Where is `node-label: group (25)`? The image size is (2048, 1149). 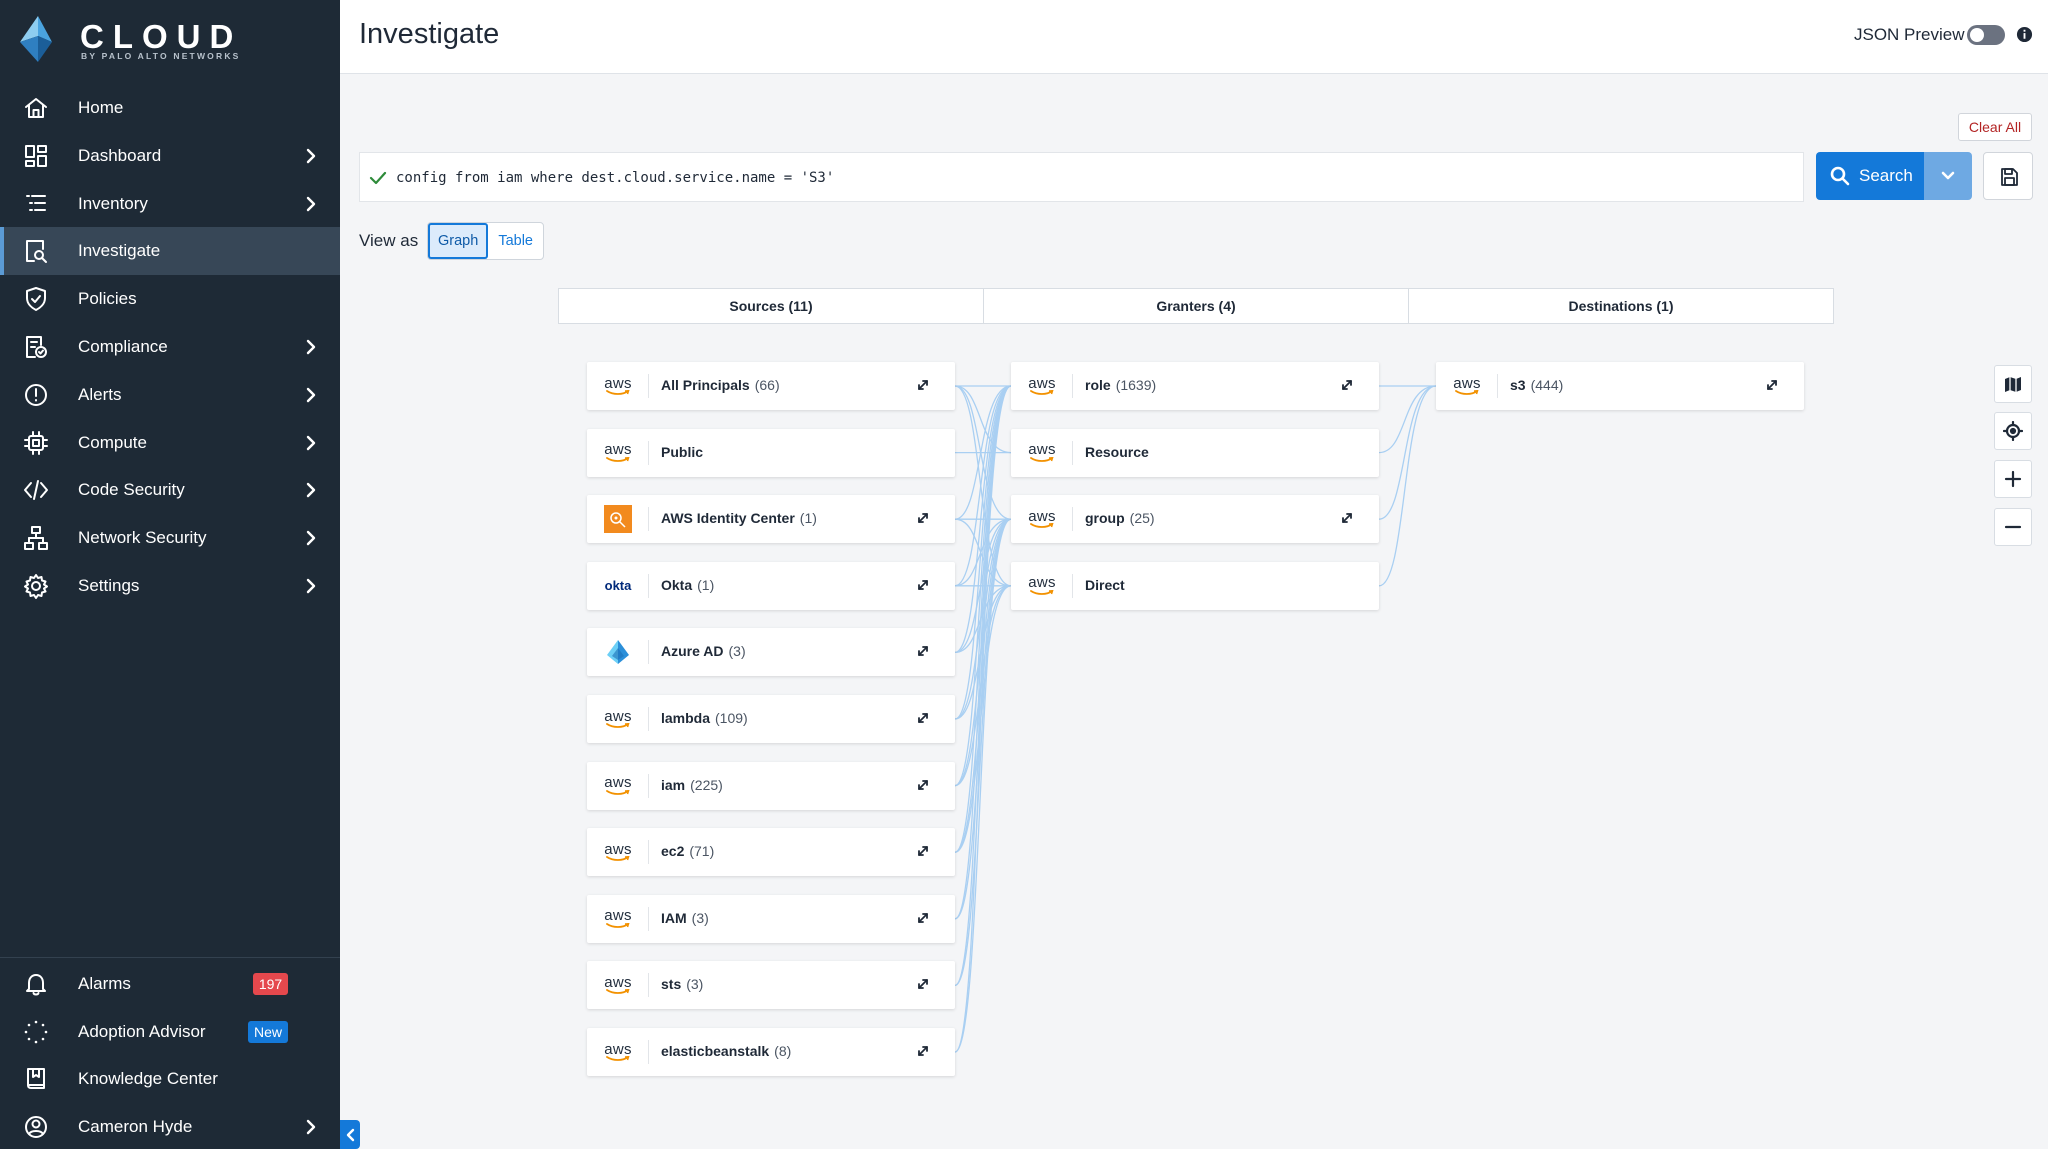
node-label: group (25) is located at coordinates (1120, 518).